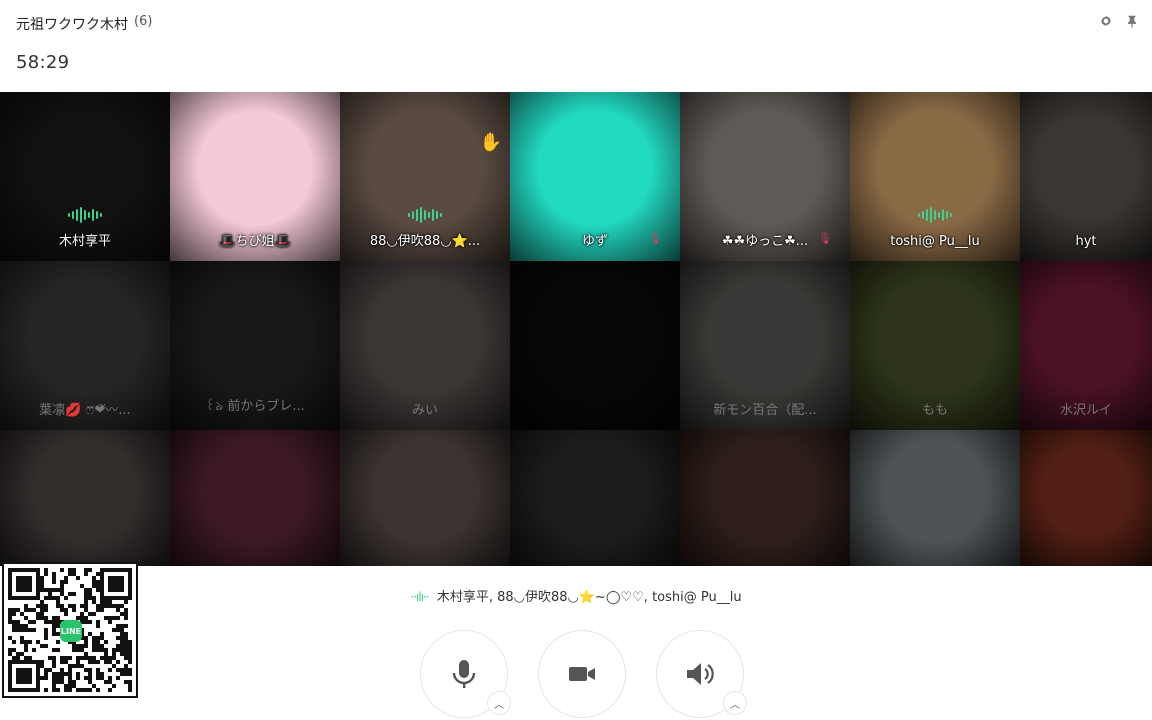 This screenshot has width=1152, height=720. Describe the element at coordinates (589, 597) in the screenshot. I see `speaking-names: 木村享平, 88◡伊吹88◡⭐~◯♡♡, toshi@ Pu__lu` at that location.